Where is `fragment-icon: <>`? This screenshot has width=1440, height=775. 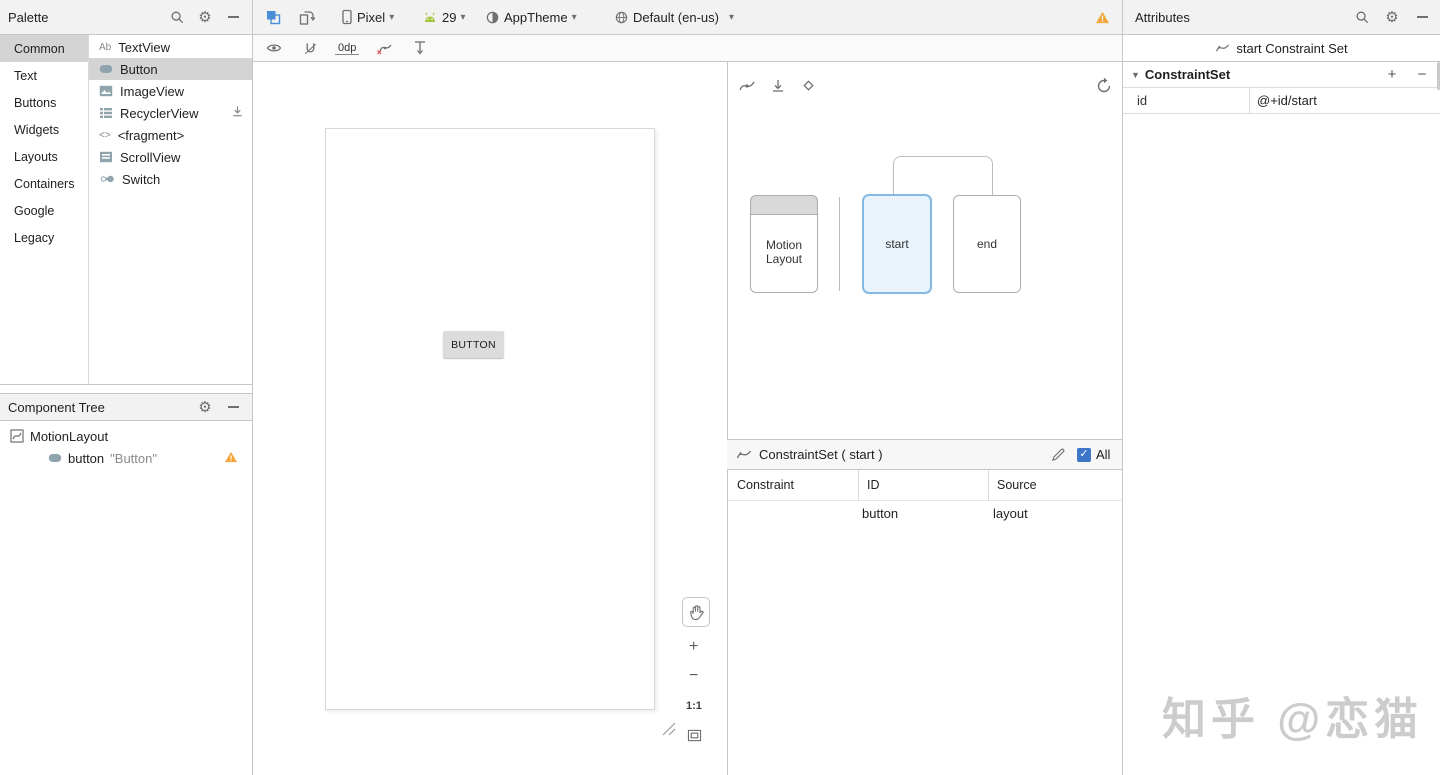
fragment-icon: <> is located at coordinates (105, 135).